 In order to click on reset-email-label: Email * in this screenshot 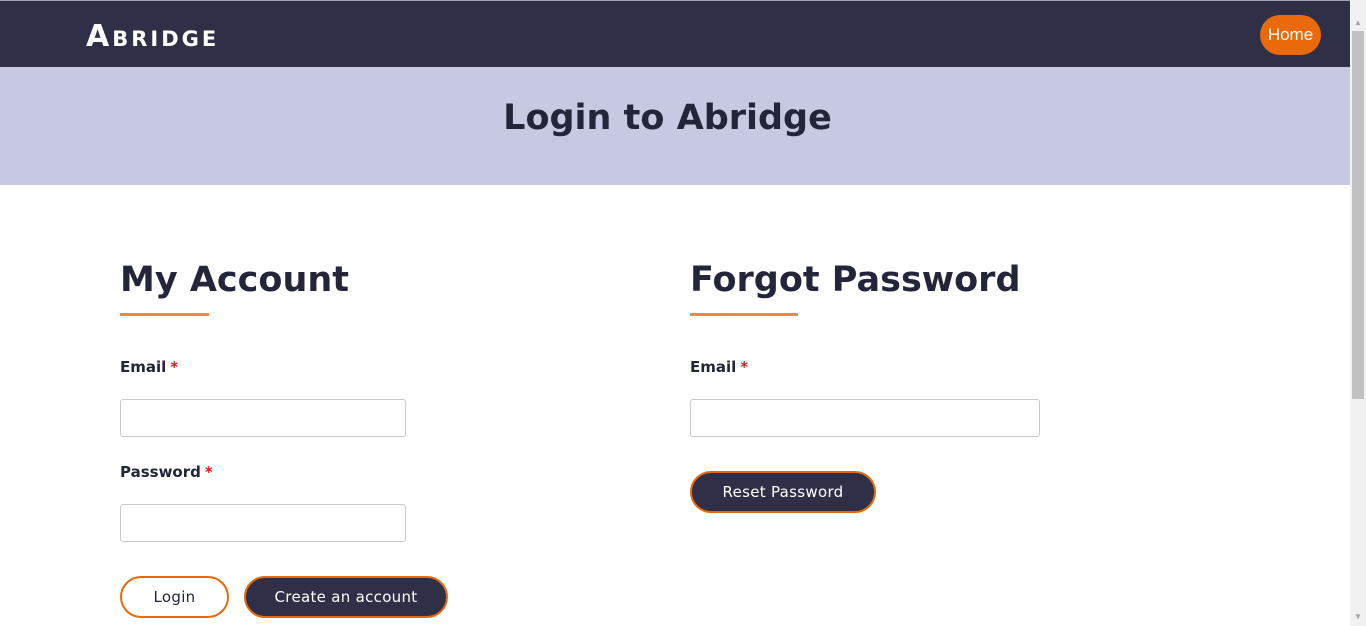, I will do `click(719, 367)`.